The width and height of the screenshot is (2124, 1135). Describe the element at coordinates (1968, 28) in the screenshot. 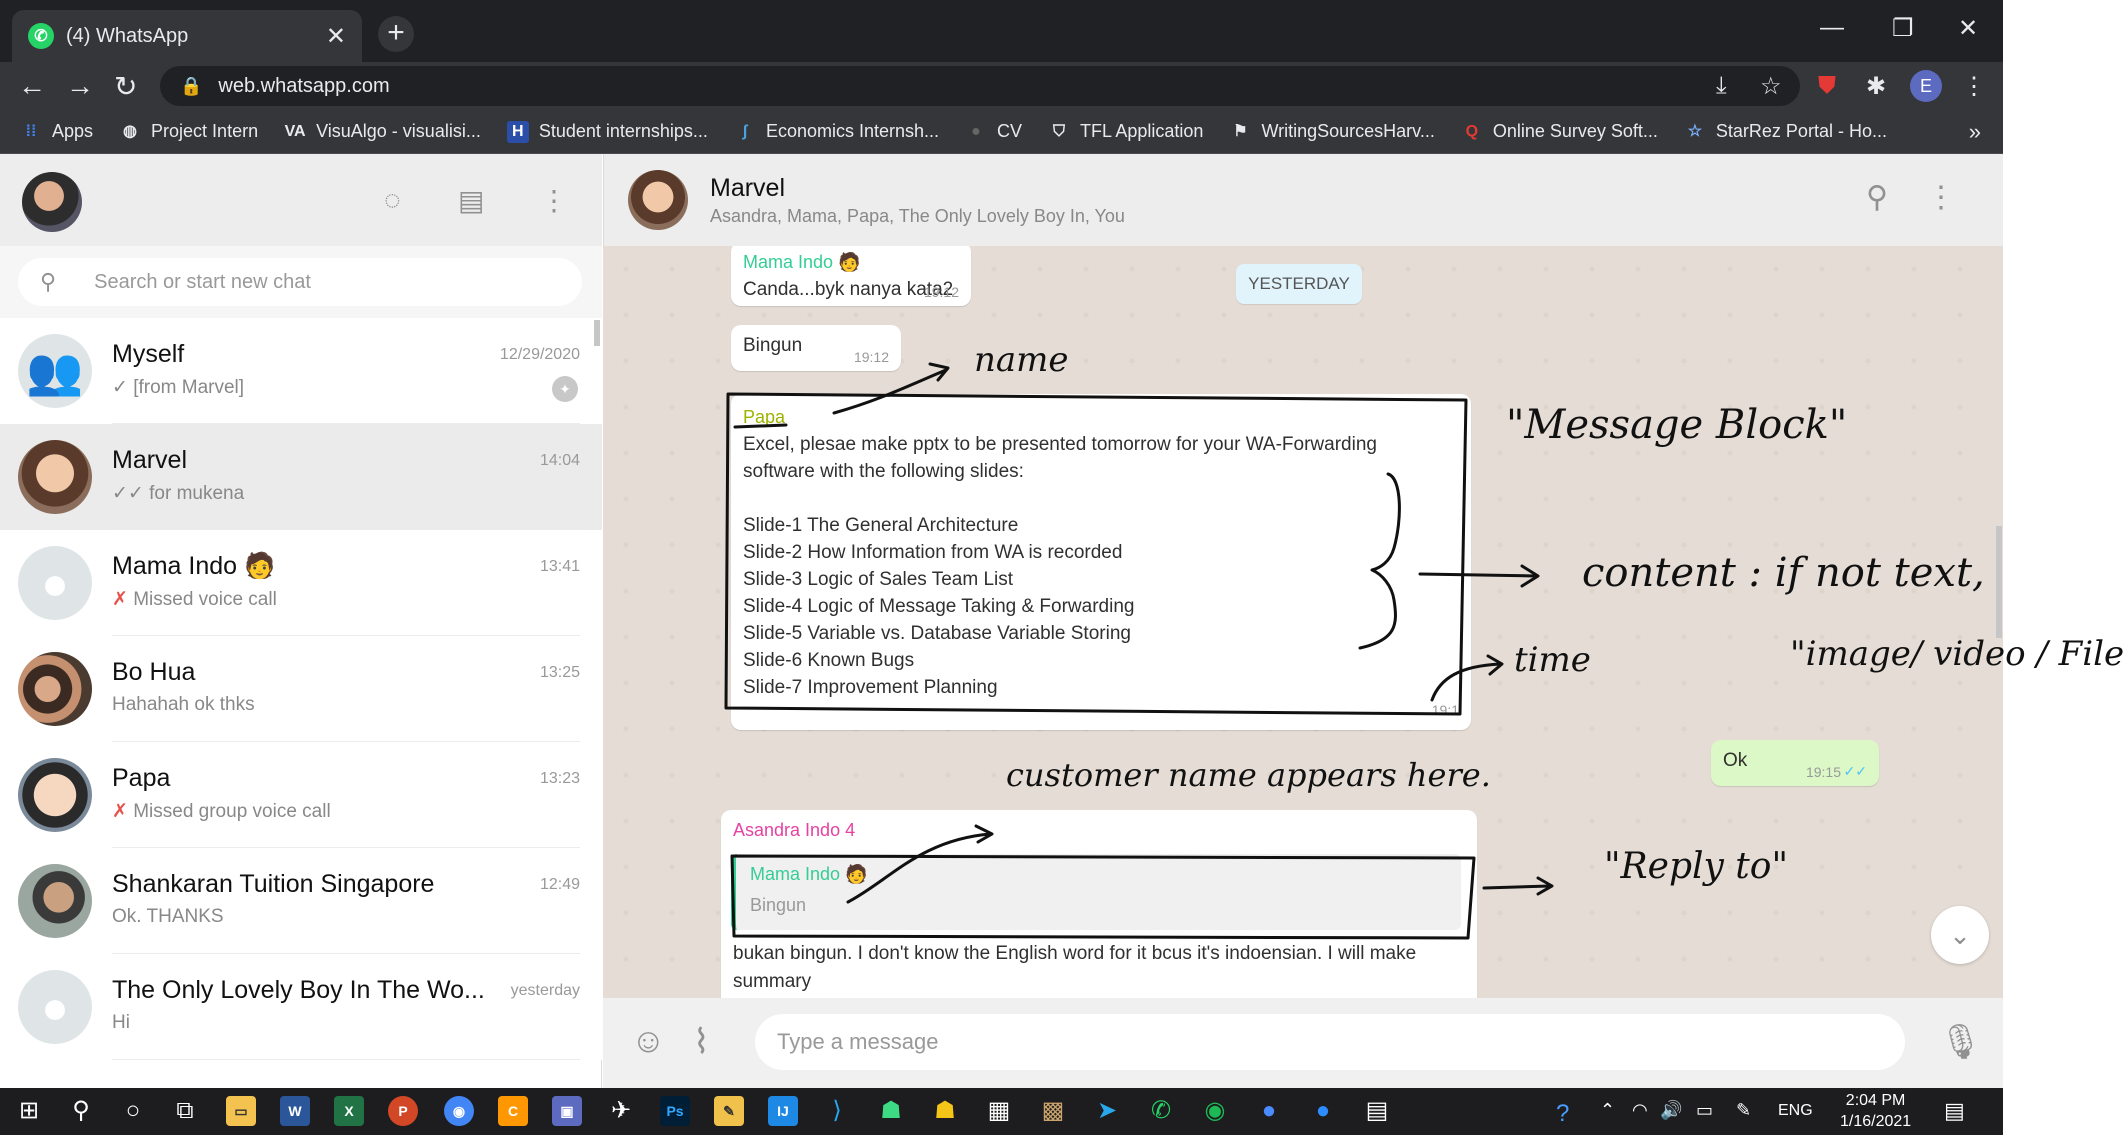

I see `close-window-icon: ✕` at that location.